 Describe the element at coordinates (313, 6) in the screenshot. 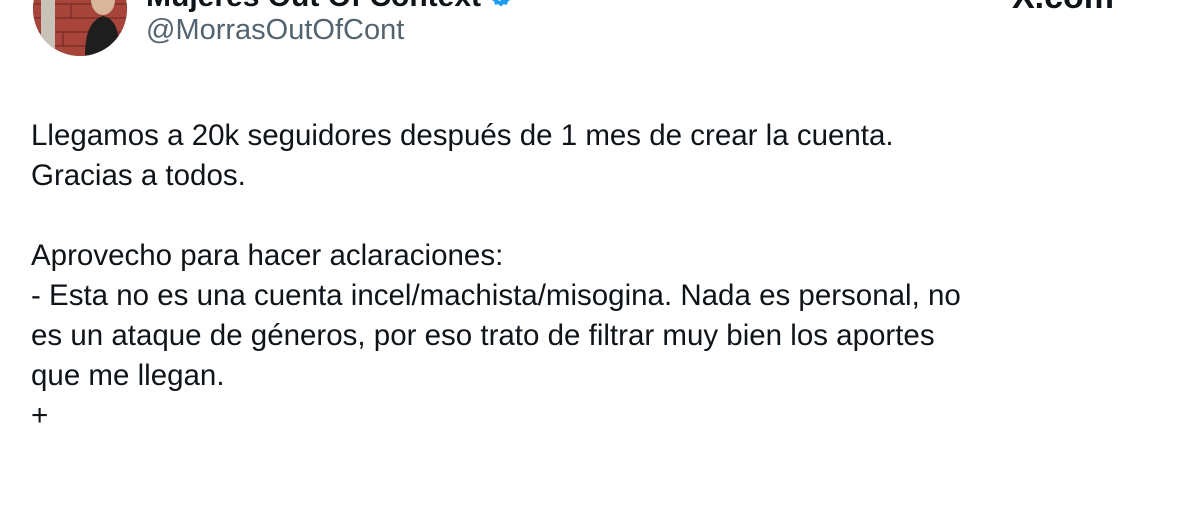

I see `display-name: Mujeres Out Of Context` at that location.